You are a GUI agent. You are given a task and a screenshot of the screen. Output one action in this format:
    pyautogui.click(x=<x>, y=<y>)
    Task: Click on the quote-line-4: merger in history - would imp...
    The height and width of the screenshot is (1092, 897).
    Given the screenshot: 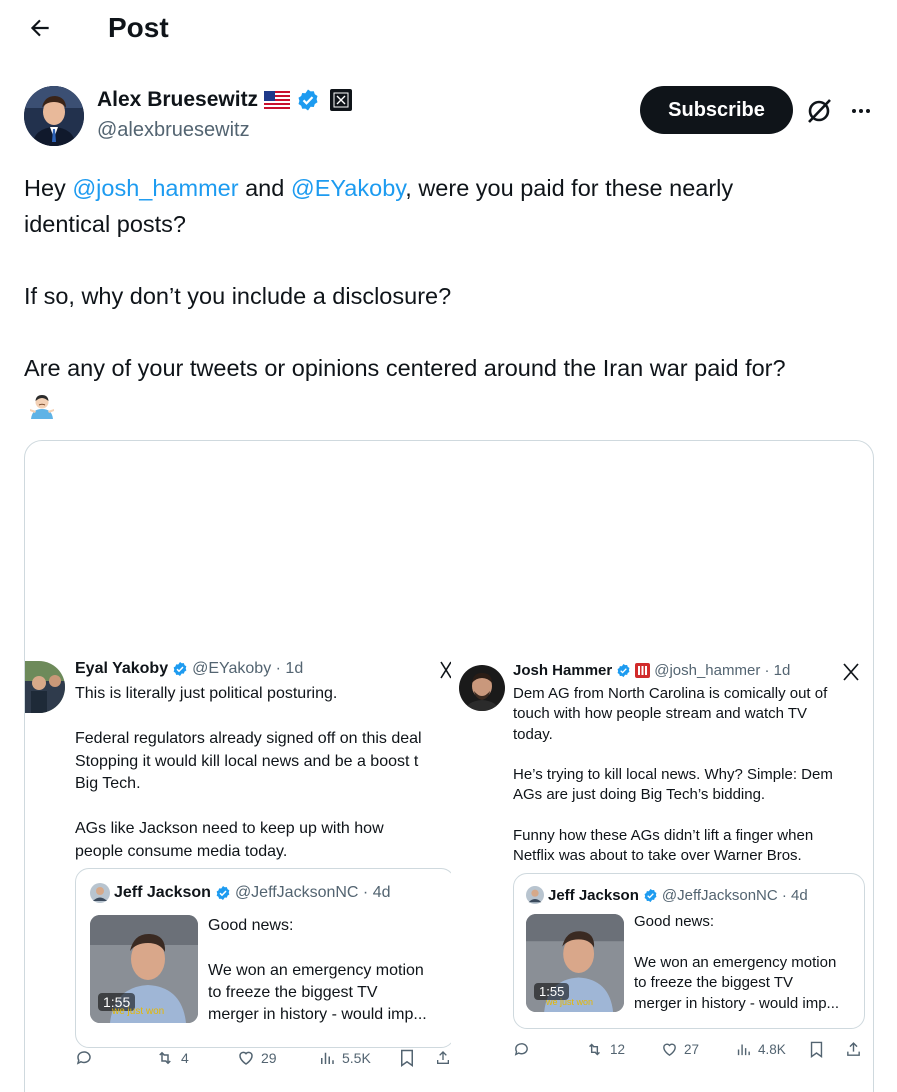 What is the action you would take?
    pyautogui.click(x=737, y=1003)
    